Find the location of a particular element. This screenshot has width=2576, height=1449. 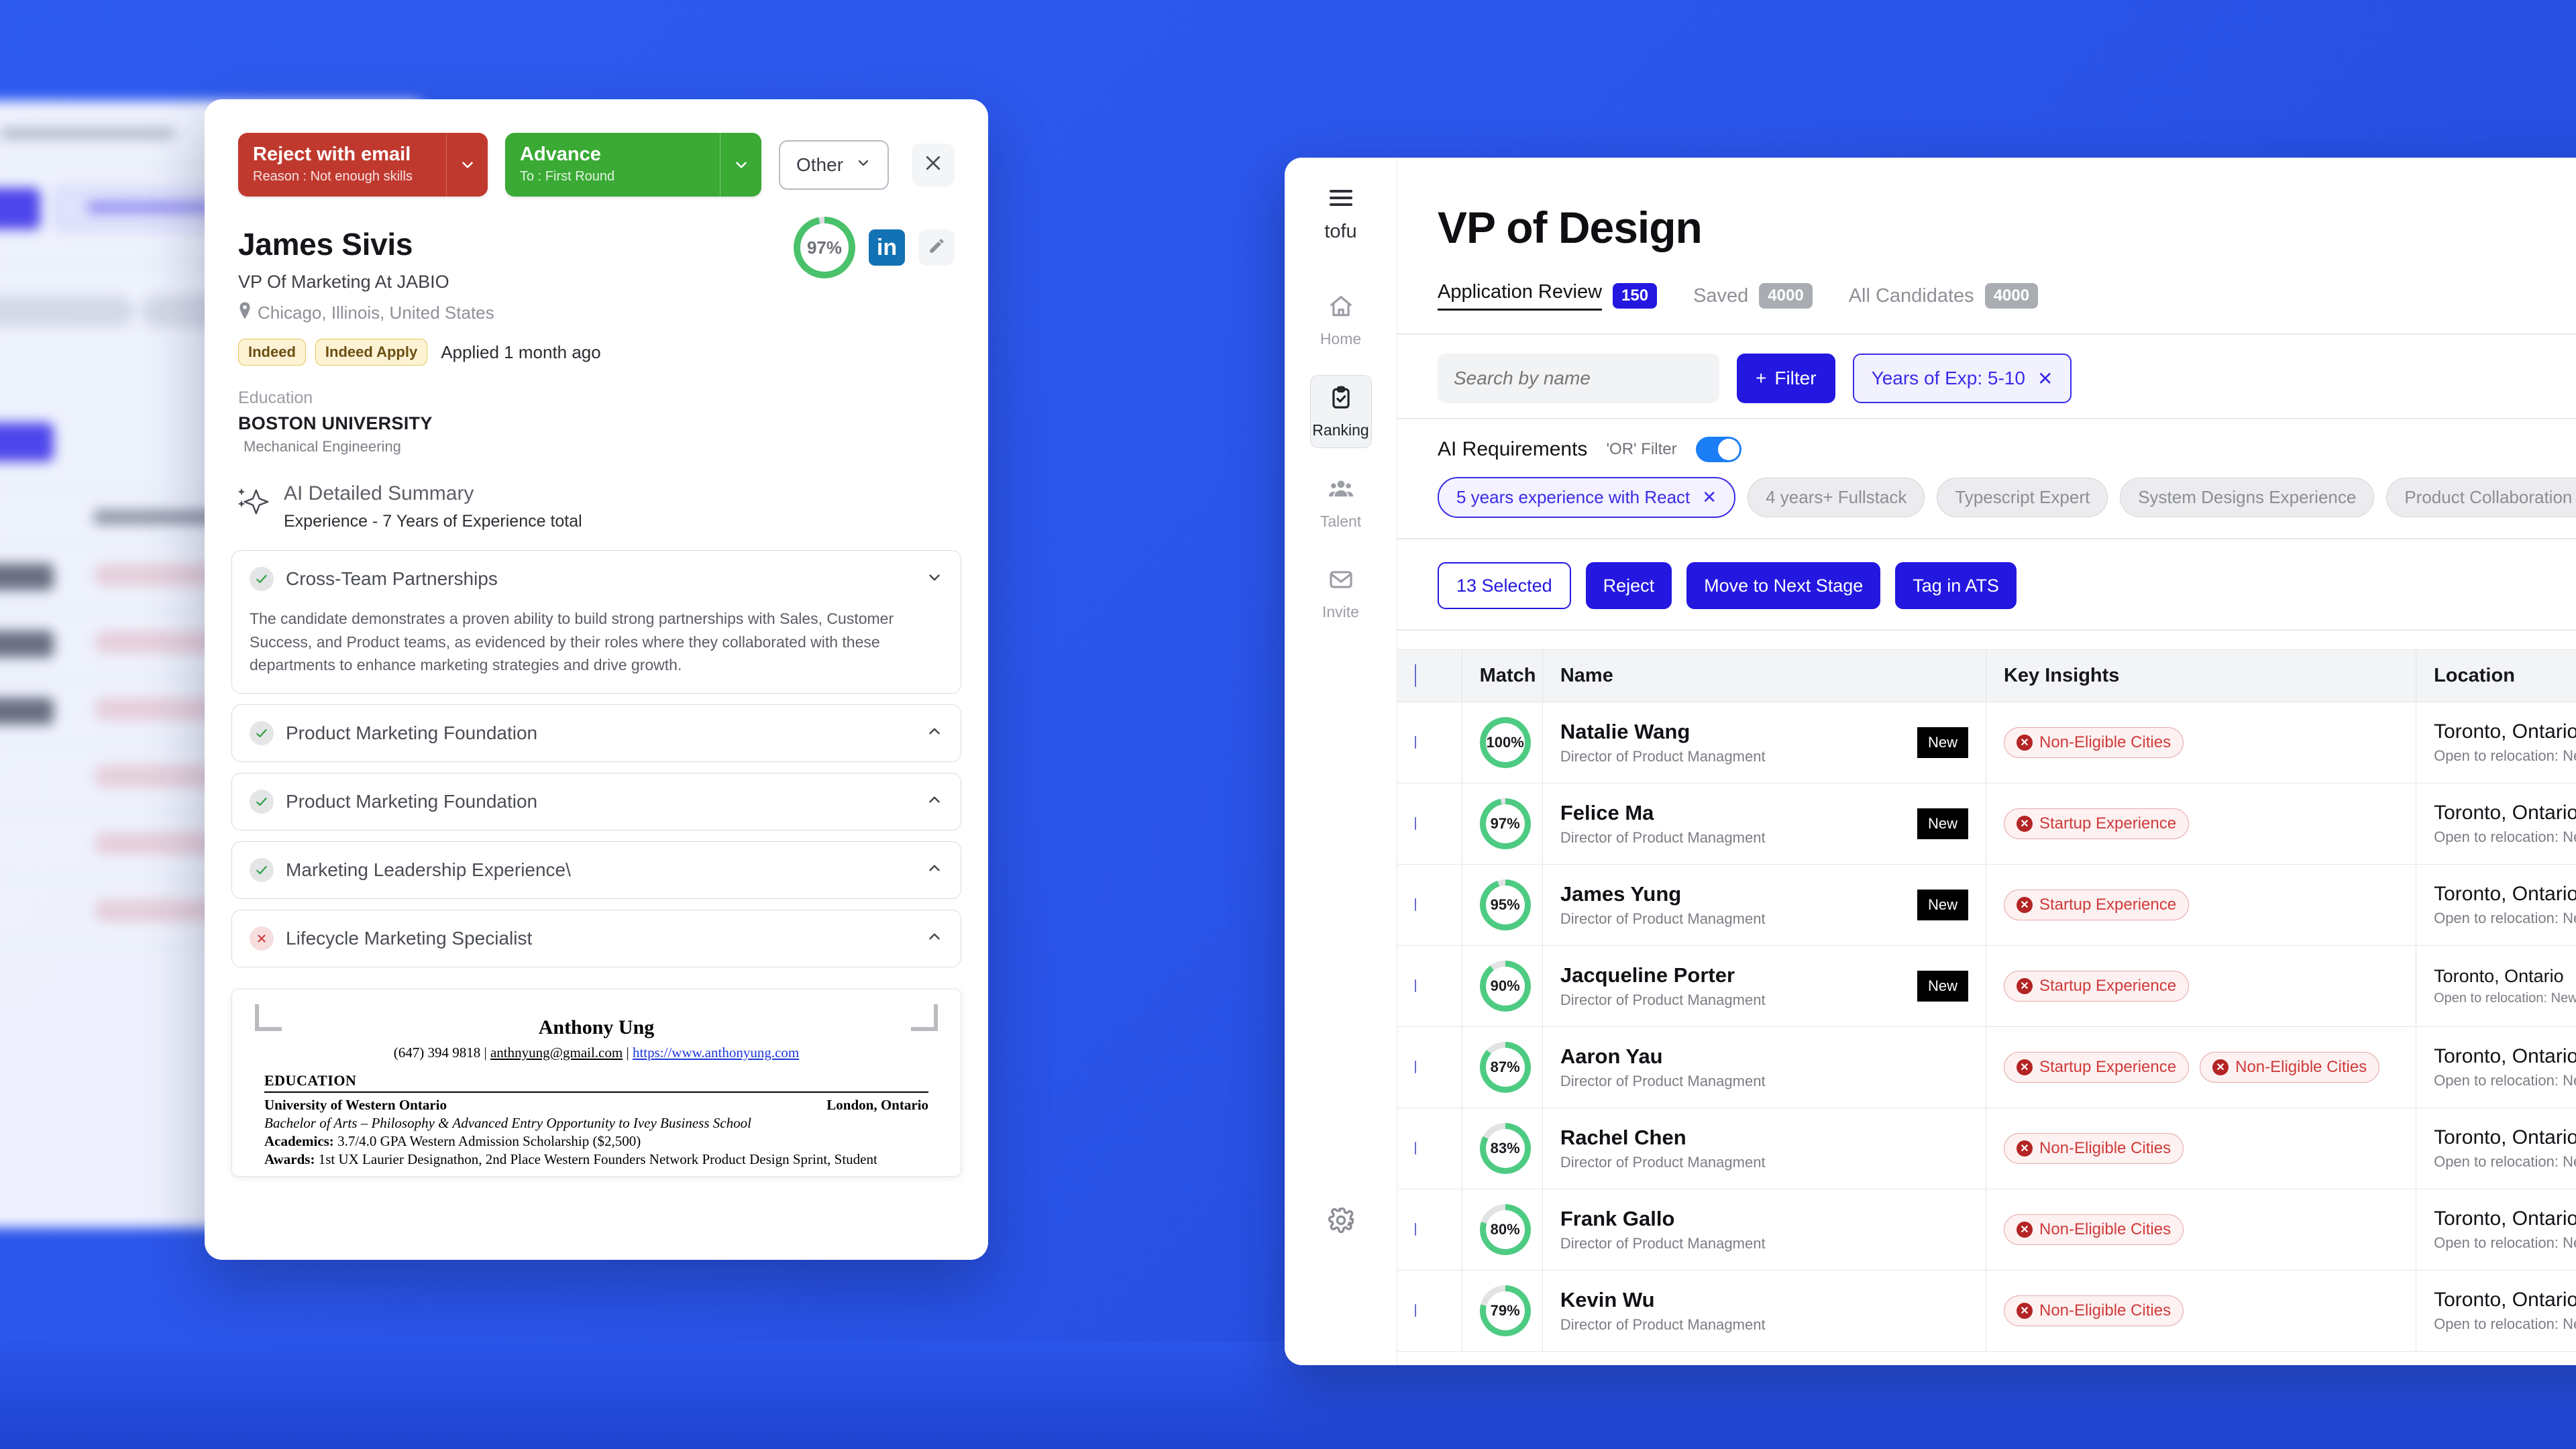

insight-badge: ✕ Non-Eligible Cities is located at coordinates (2093, 1229).